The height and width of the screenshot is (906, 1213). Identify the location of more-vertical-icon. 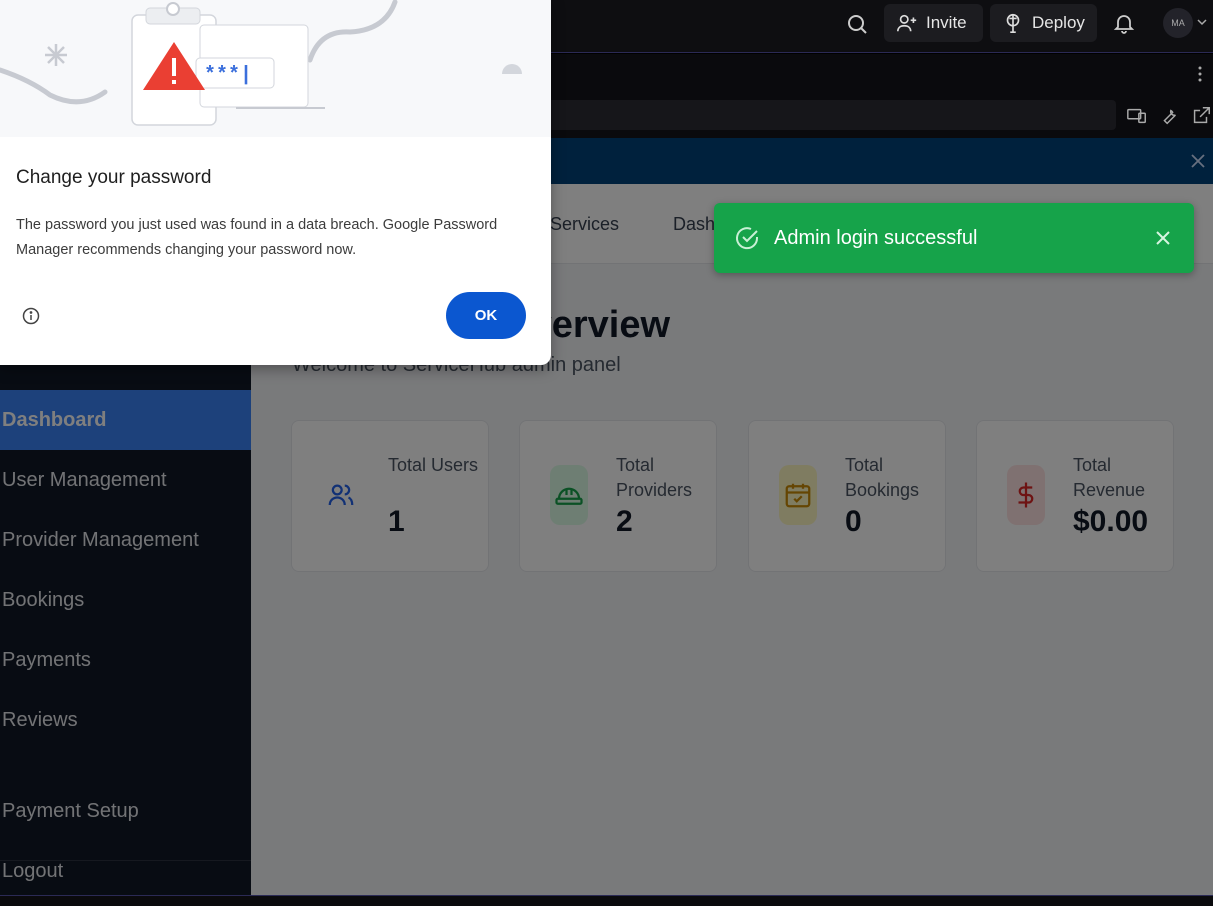
(1200, 74).